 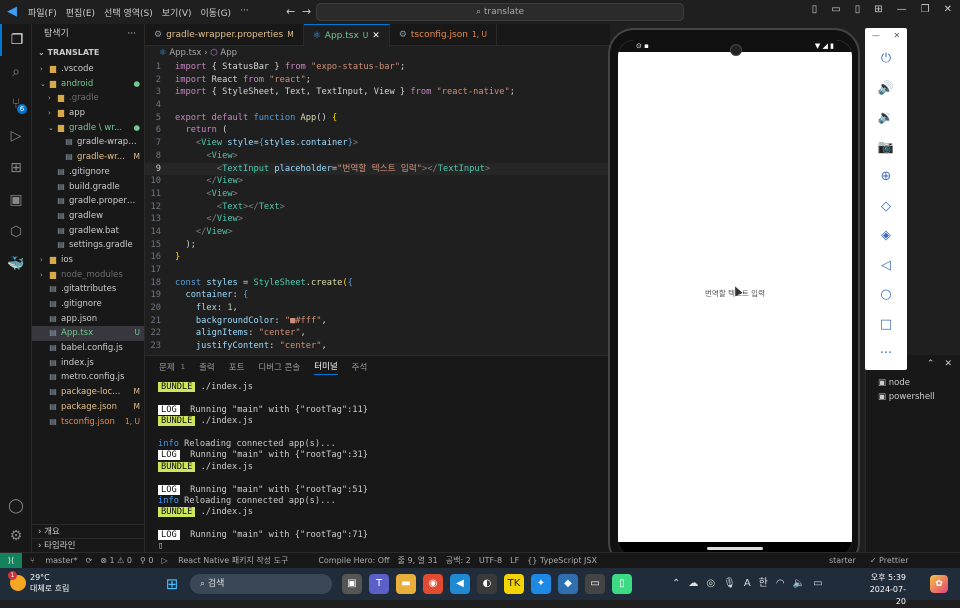 I want to click on microphone-icon: 🎙, so click(x=729, y=584).